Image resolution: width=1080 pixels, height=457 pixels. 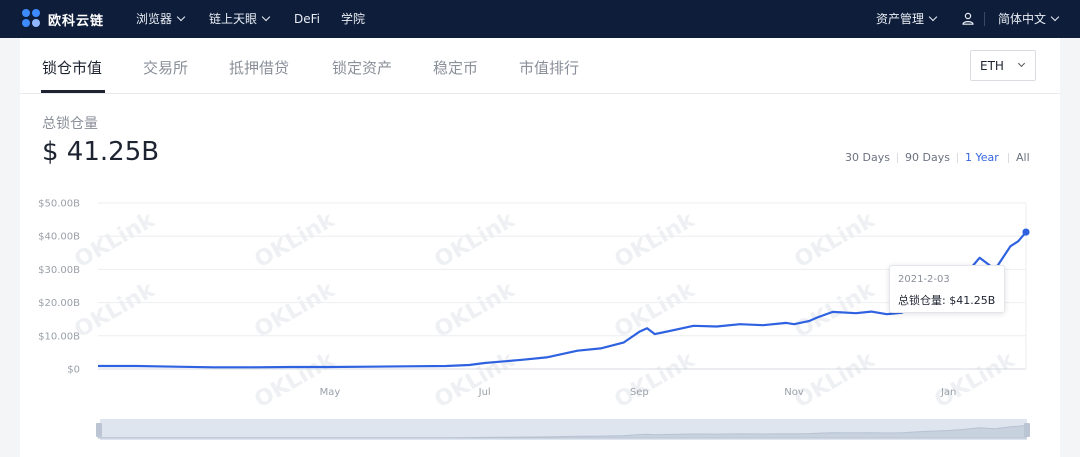 What do you see at coordinates (947, 289) in the screenshot?
I see `chart-tooltip: 2021-2-03 总锁仓量: $41.25B` at bounding box center [947, 289].